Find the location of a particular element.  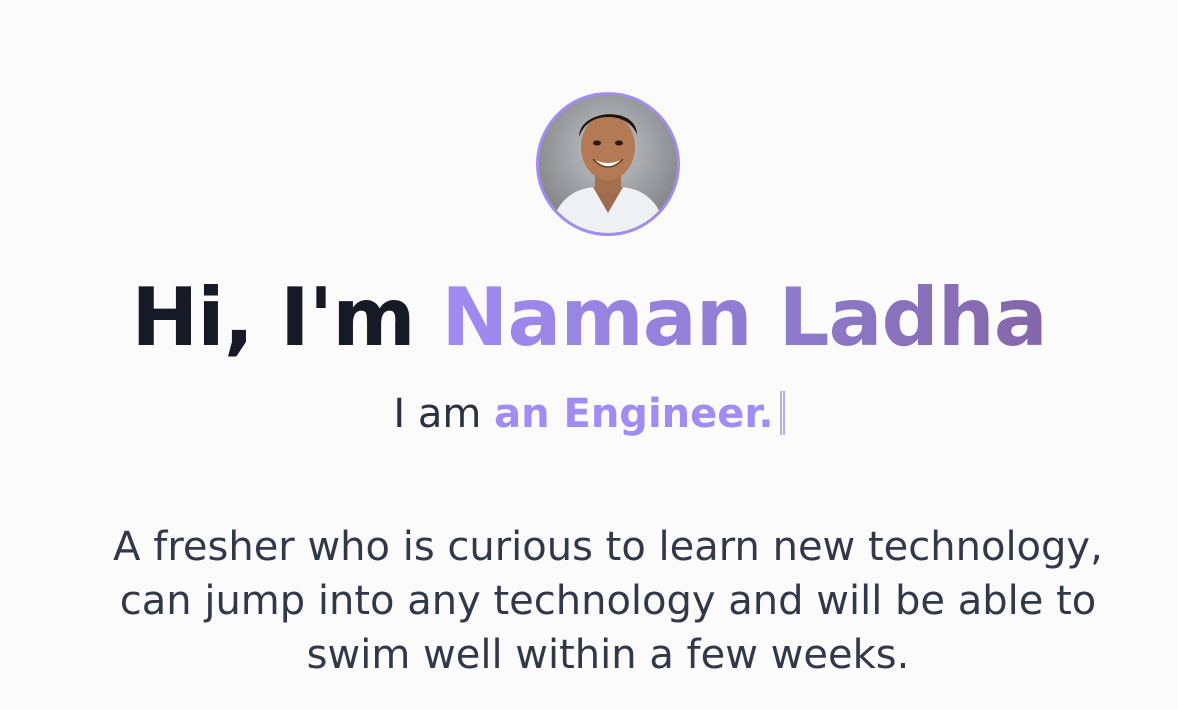

page-title: Hi, I'm Naman Ladha is located at coordinates (589, 318).